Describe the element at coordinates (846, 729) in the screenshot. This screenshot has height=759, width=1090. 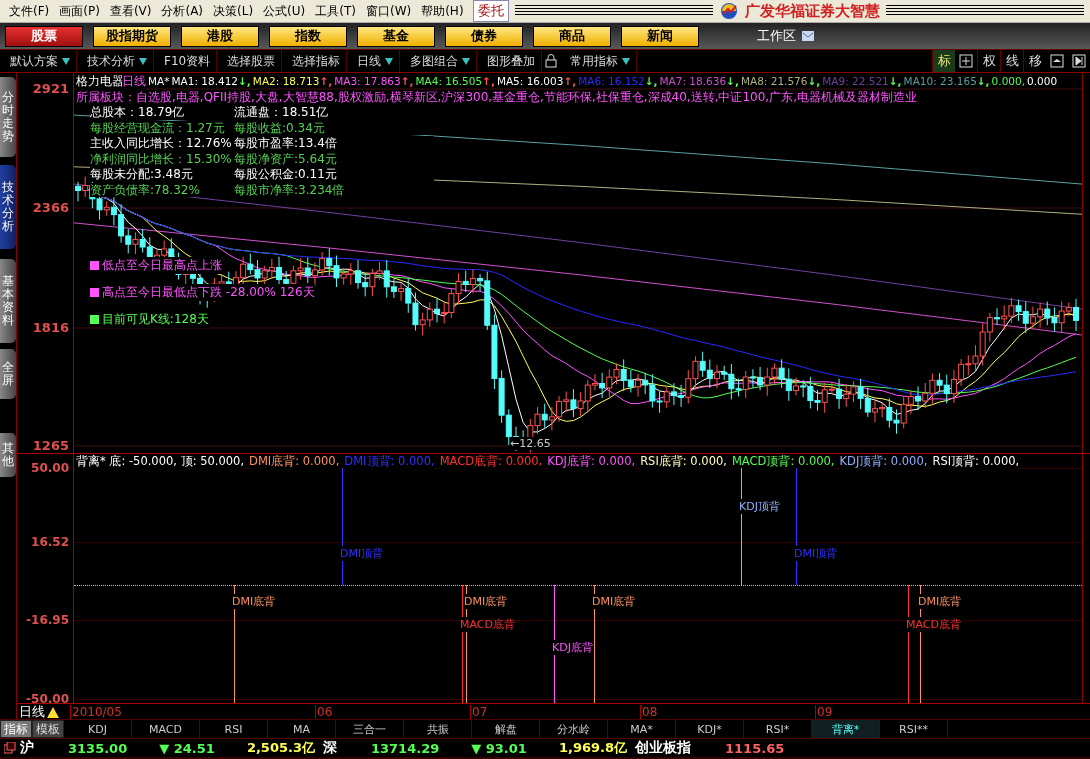
I see `indicator-tab: 背离*` at that location.